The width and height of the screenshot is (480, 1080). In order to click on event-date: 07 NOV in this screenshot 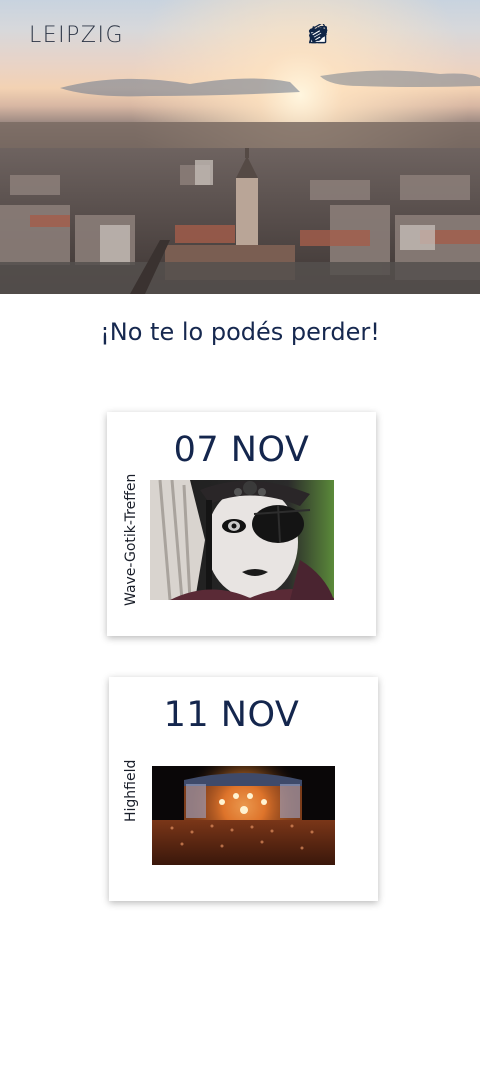, I will do `click(241, 450)`.